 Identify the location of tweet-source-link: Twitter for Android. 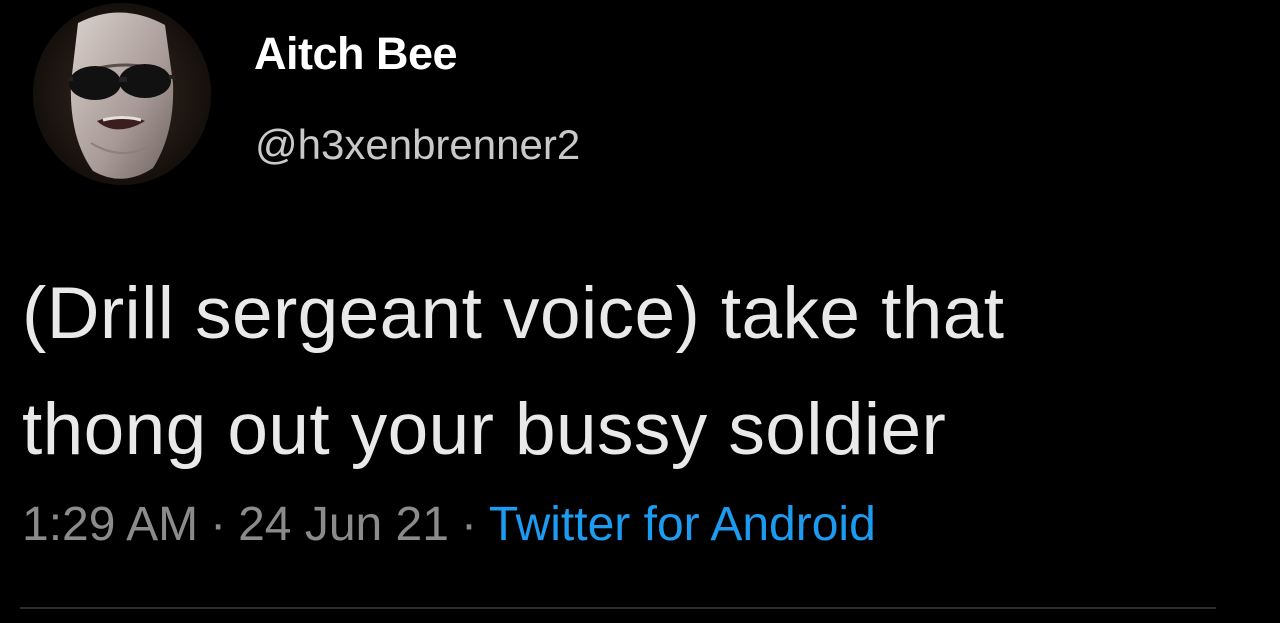
(682, 524).